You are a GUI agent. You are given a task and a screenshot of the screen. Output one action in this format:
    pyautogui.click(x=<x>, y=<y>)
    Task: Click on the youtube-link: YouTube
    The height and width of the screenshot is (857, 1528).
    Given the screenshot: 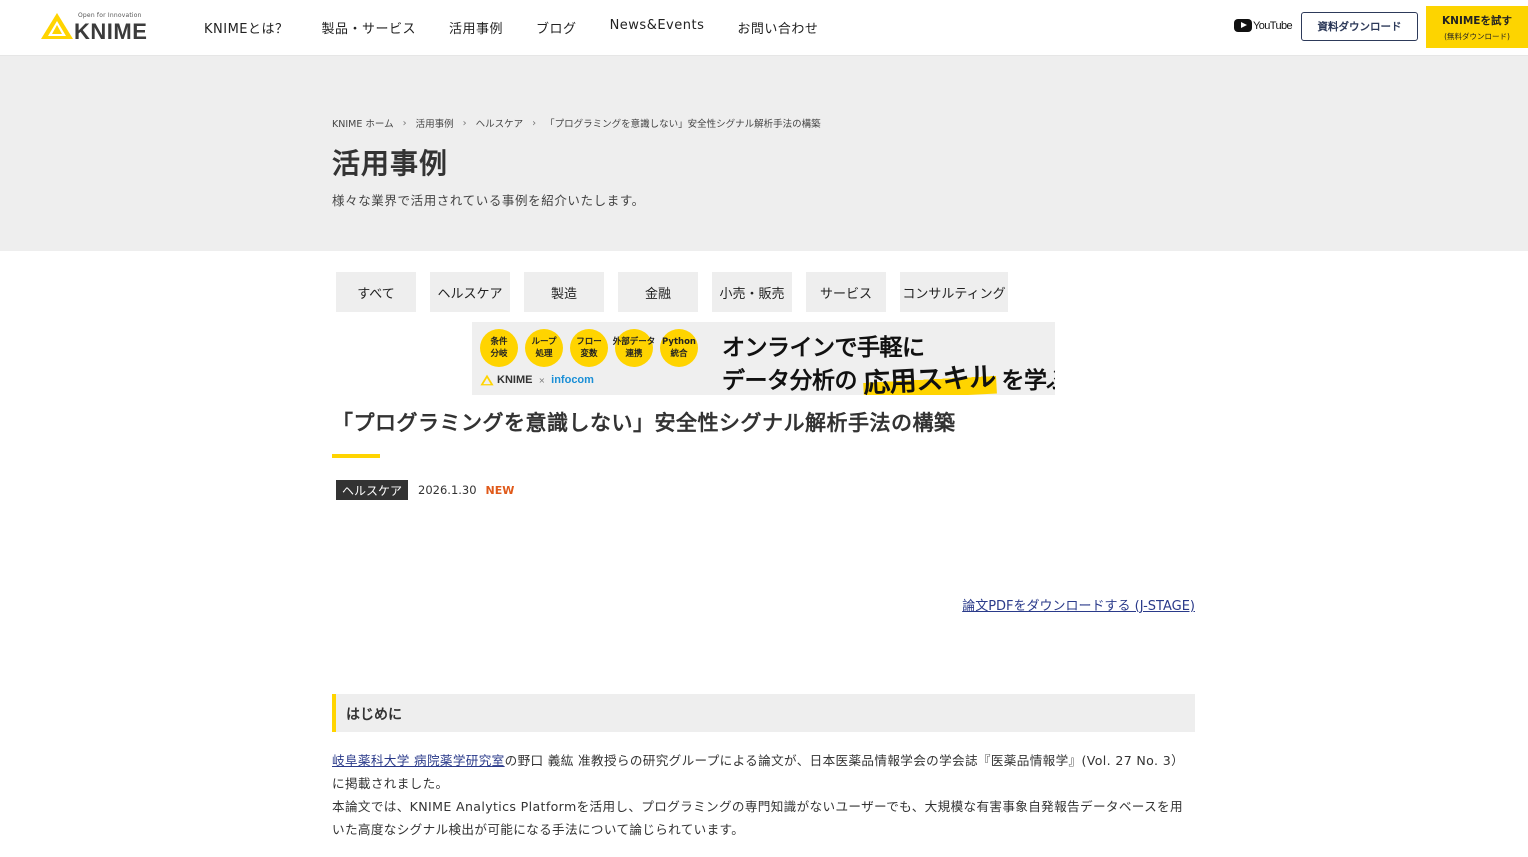 What is the action you would take?
    pyautogui.click(x=1263, y=25)
    